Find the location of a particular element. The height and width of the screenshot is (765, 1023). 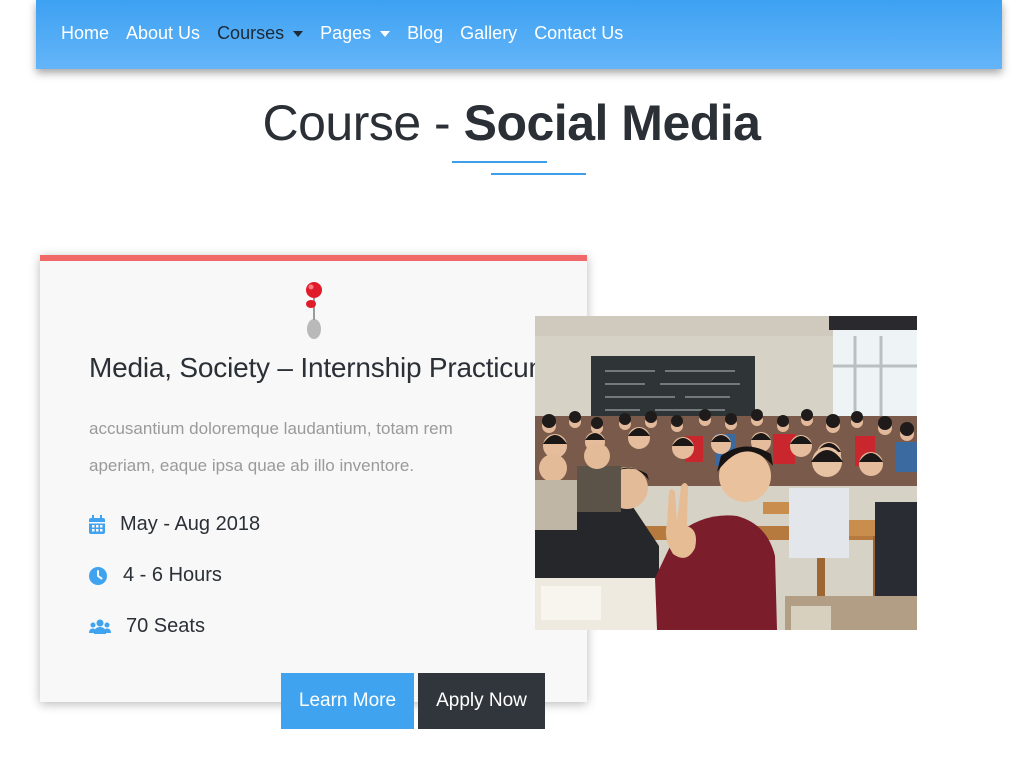

nav-pages-dropdown: Pages is located at coordinates (355, 33).